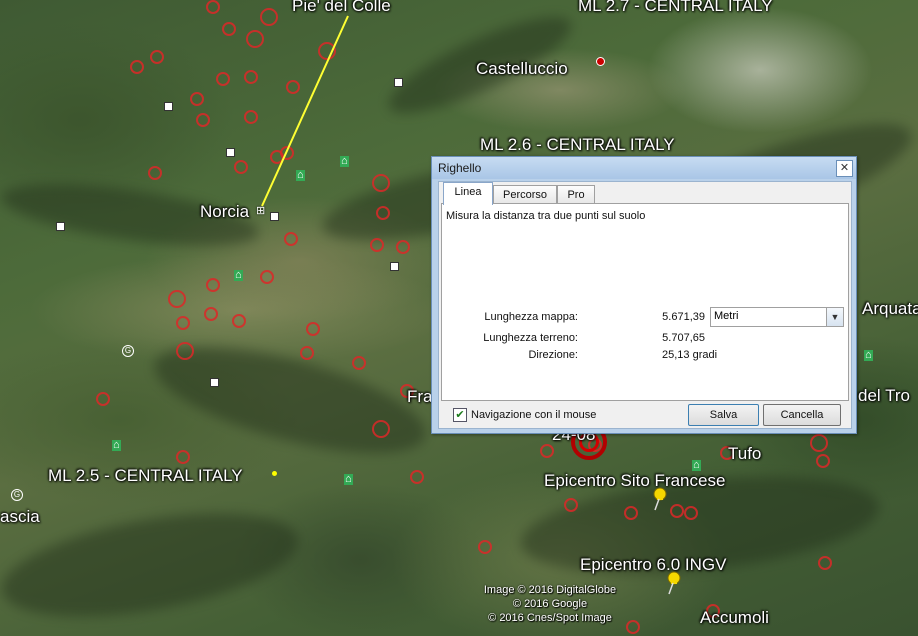 The width and height of the screenshot is (918, 636). What do you see at coordinates (777, 317) in the screenshot?
I see `unit-select: Metri ▼` at bounding box center [777, 317].